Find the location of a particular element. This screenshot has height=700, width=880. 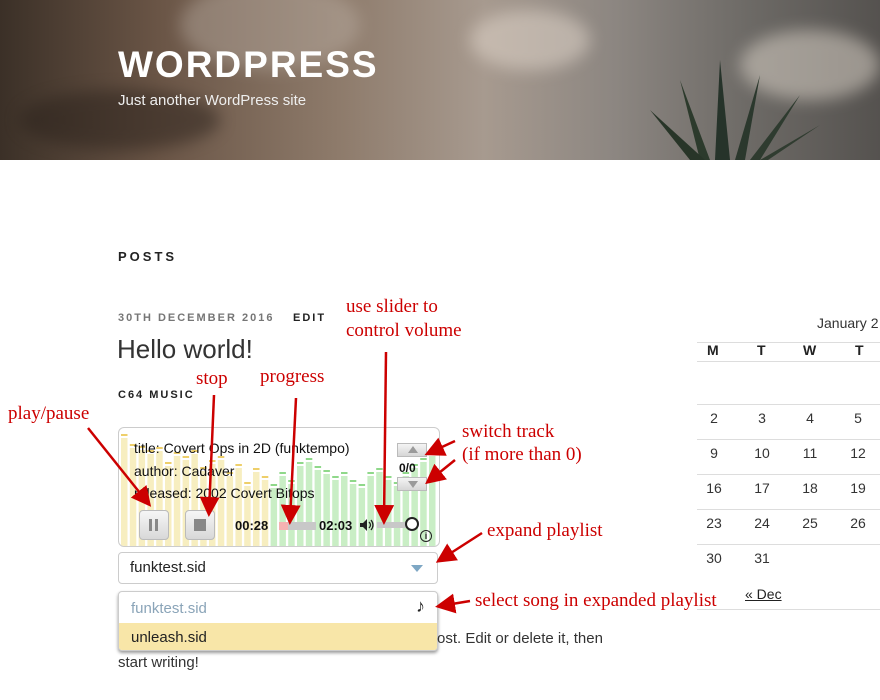

playlist-select: funktest.sid is located at coordinates (278, 568).